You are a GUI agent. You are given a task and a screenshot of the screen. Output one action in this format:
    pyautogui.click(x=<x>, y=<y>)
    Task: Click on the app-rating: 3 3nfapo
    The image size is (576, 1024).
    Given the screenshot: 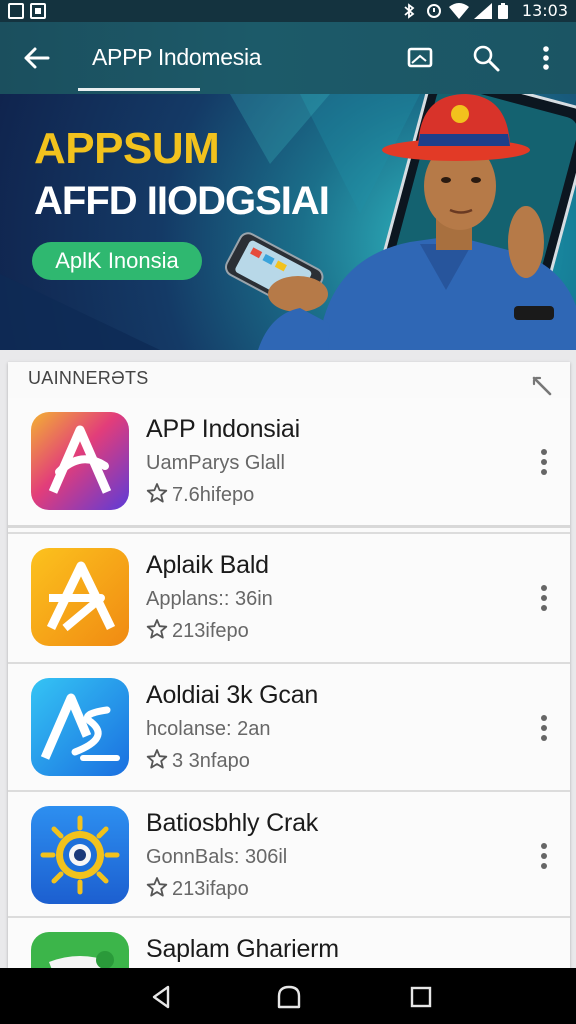 What is the action you would take?
    pyautogui.click(x=198, y=761)
    